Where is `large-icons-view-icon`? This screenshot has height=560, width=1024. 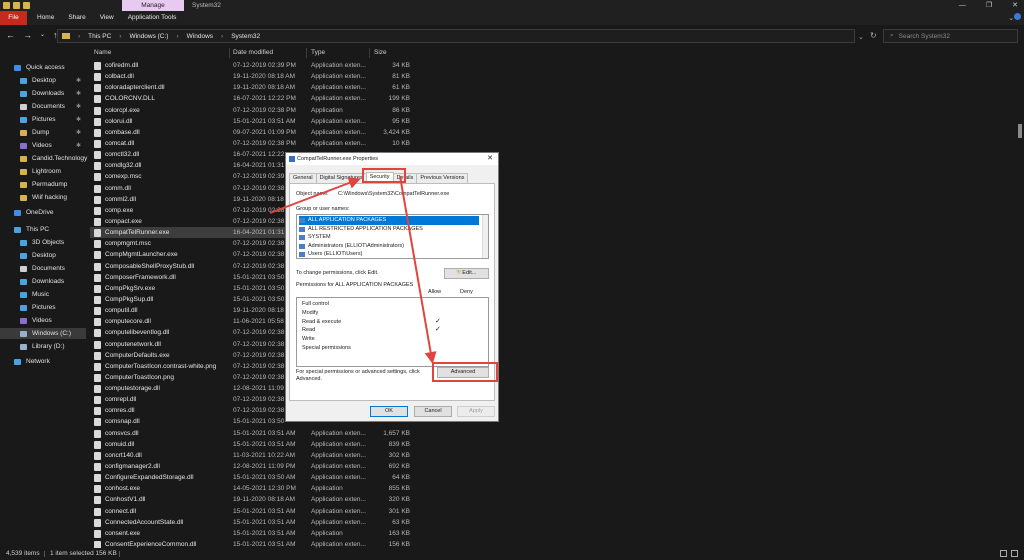
large-icons-view-icon is located at coordinates (1014, 553).